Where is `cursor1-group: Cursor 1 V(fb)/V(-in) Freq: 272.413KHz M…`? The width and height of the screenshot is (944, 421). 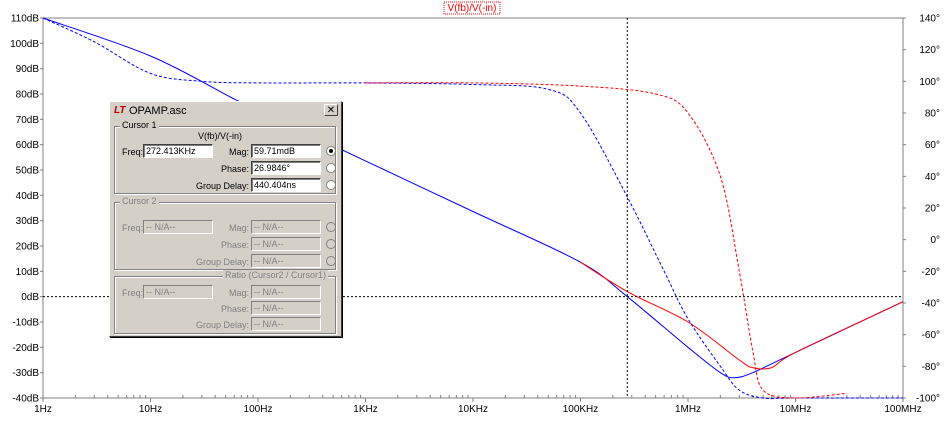 cursor1-group: Cursor 1 V(fb)/V(-in) Freq: 272.413KHz M… is located at coordinates (225, 157).